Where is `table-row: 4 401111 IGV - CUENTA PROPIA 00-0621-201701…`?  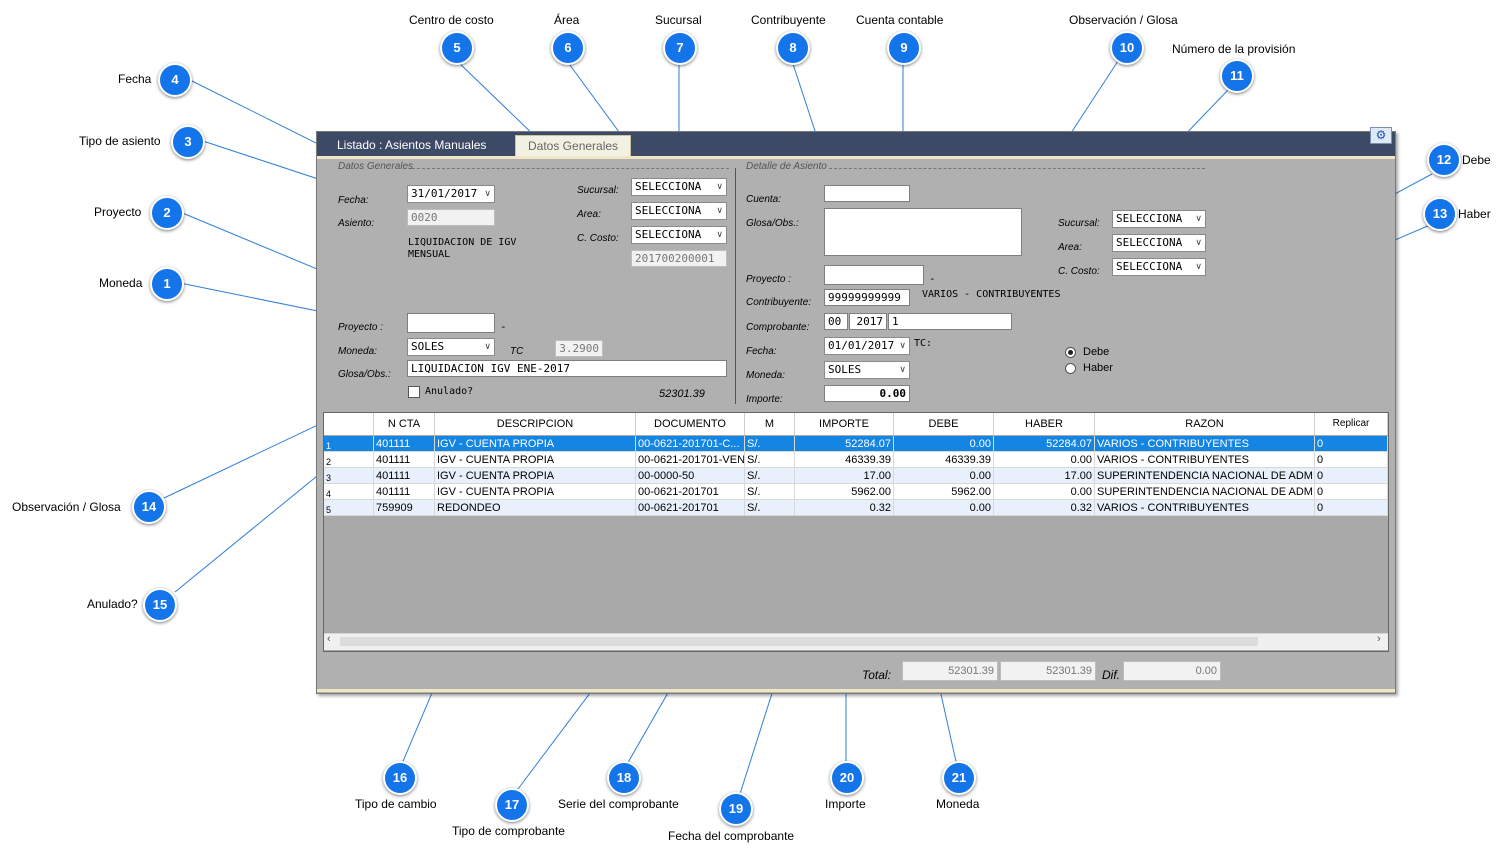 table-row: 4 401111 IGV - CUENTA PROPIA 00-0621-201701… is located at coordinates (856, 492).